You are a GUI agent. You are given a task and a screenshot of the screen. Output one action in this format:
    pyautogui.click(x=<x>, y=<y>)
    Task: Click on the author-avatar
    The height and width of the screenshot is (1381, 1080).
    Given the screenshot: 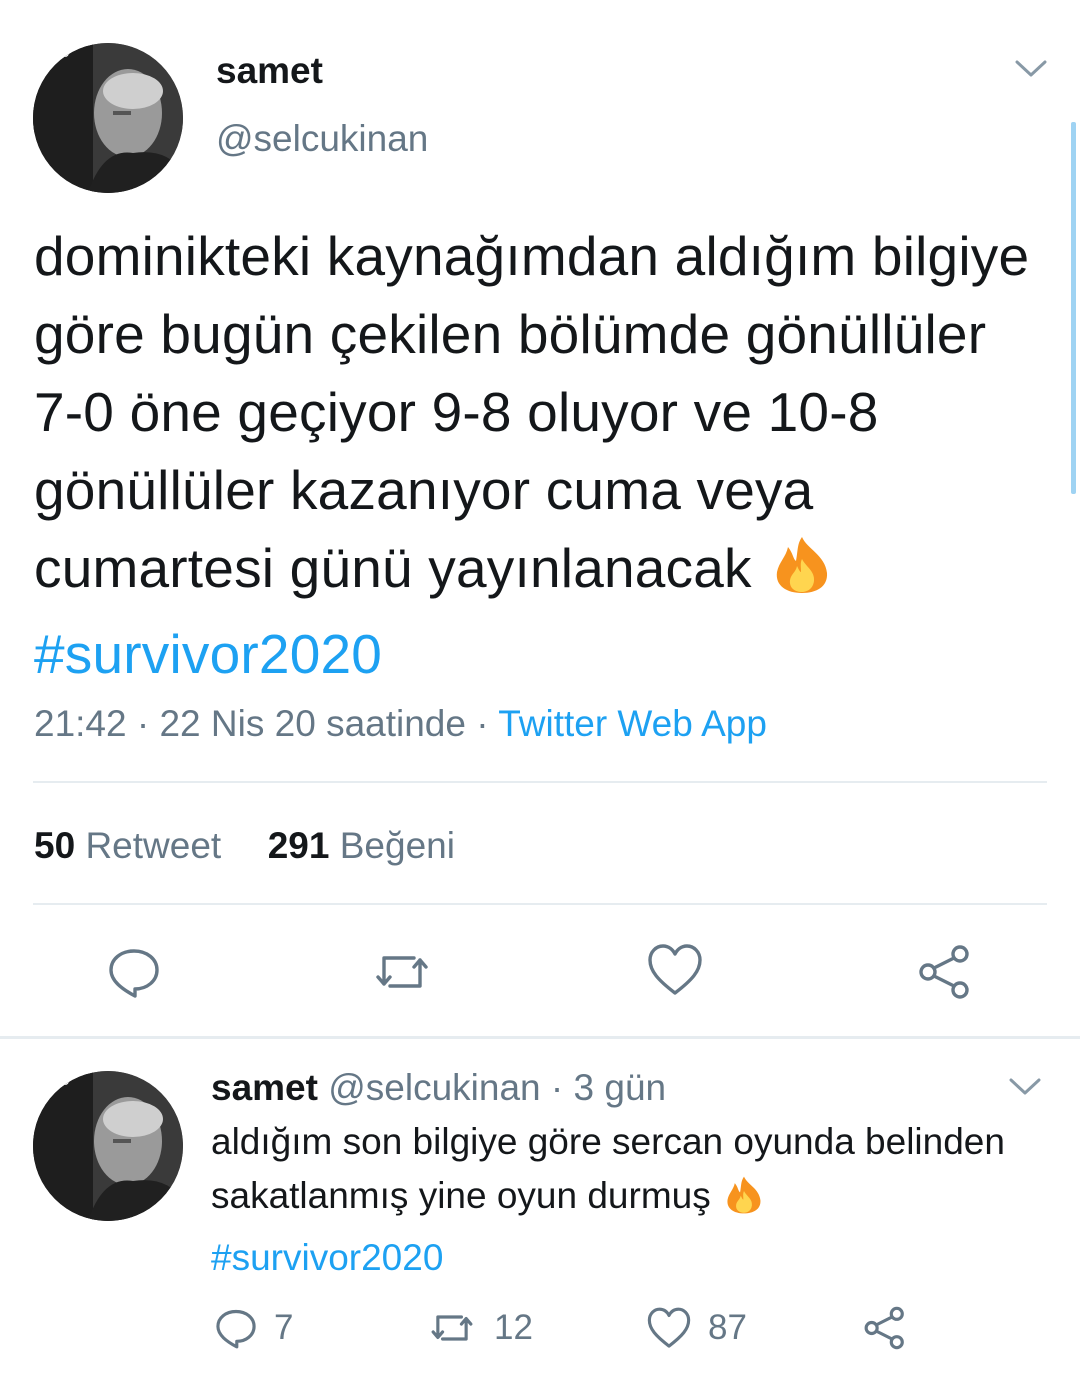 What is the action you would take?
    pyautogui.click(x=108, y=118)
    